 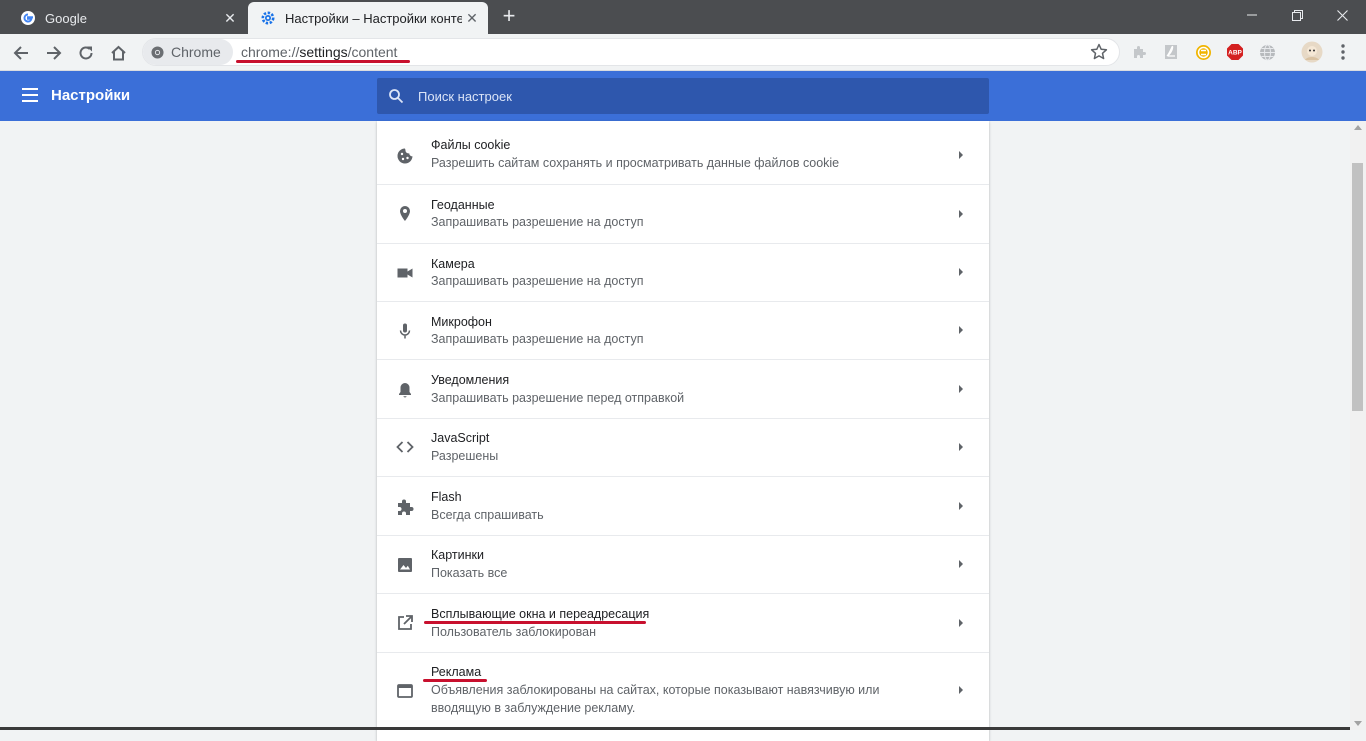 What do you see at coordinates (465, 96) in the screenshot?
I see `search-placeholder: Поиск настроек` at bounding box center [465, 96].